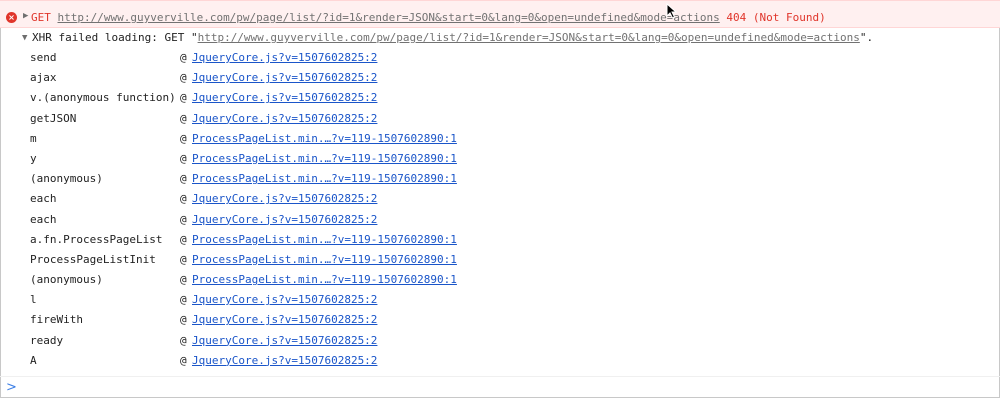 This screenshot has height=398, width=1000. Describe the element at coordinates (776, 17) in the screenshot. I see `error-status: 404 (Not Found)` at that location.